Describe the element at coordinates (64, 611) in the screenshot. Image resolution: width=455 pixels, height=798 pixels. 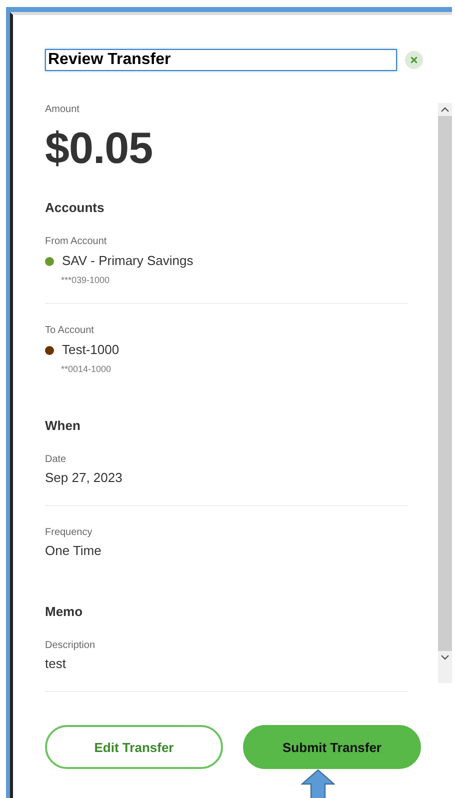
I see `section-heading: Memo` at that location.